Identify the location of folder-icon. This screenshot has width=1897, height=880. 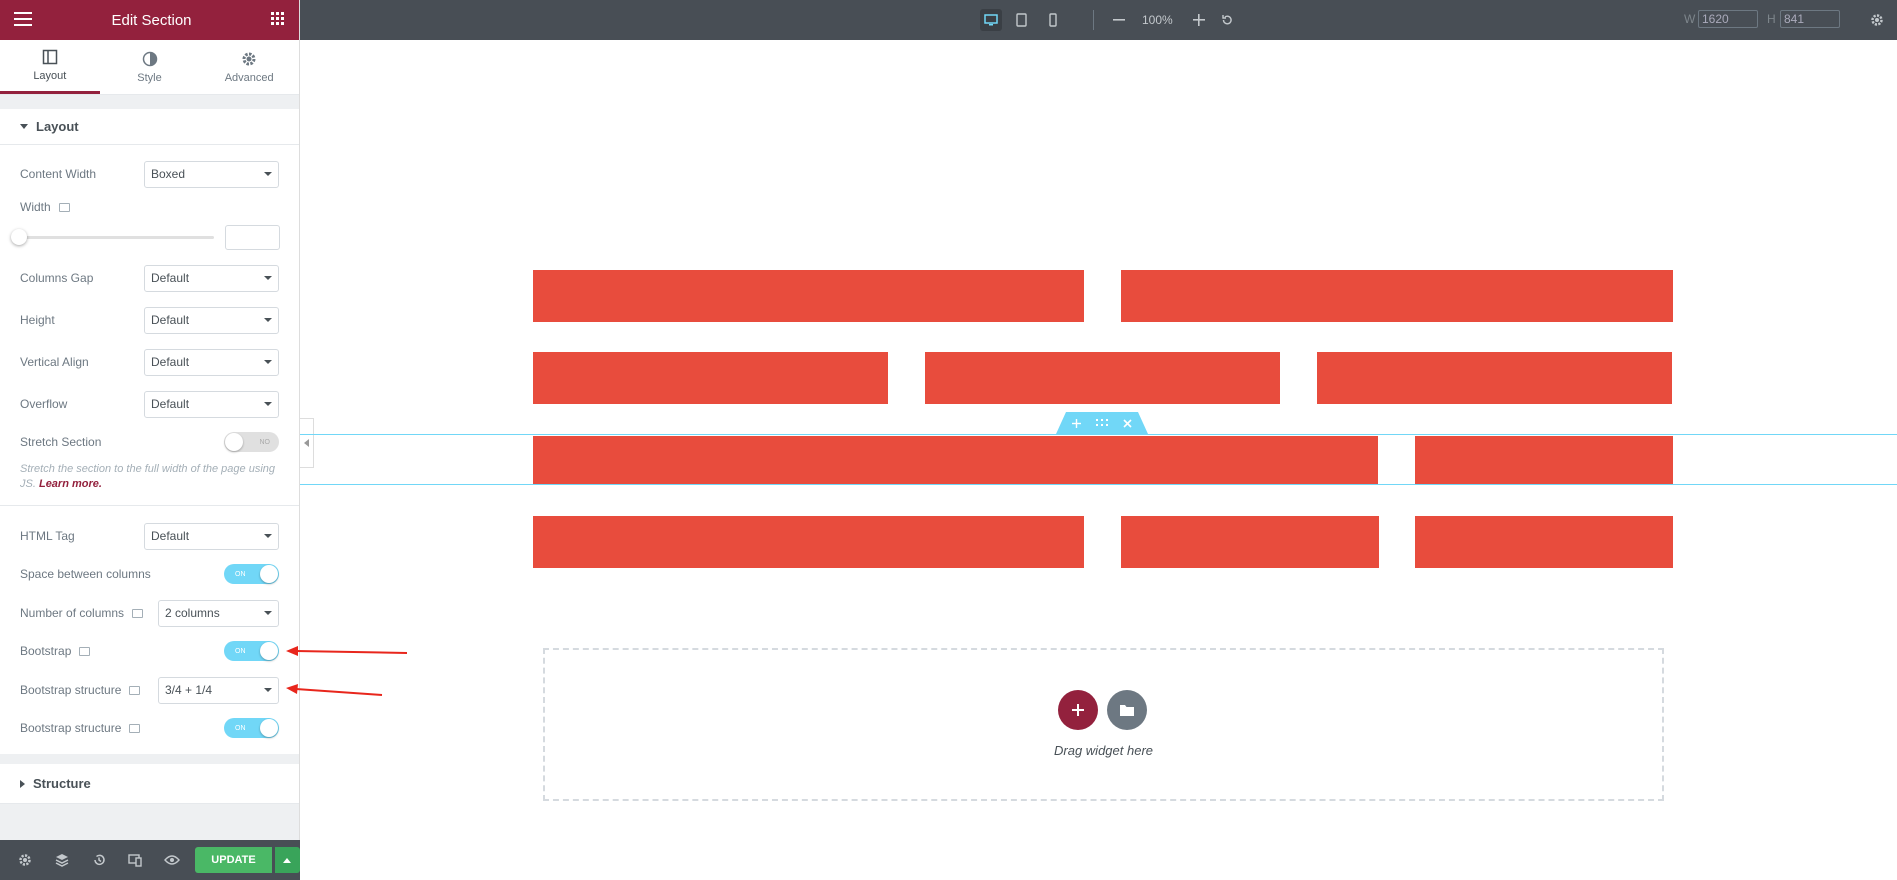
(1127, 710).